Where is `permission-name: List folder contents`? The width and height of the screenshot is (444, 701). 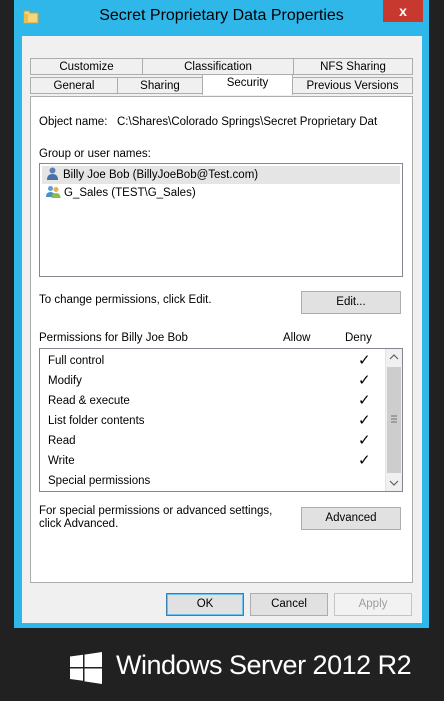
permission-name: List folder contents is located at coordinates (96, 421).